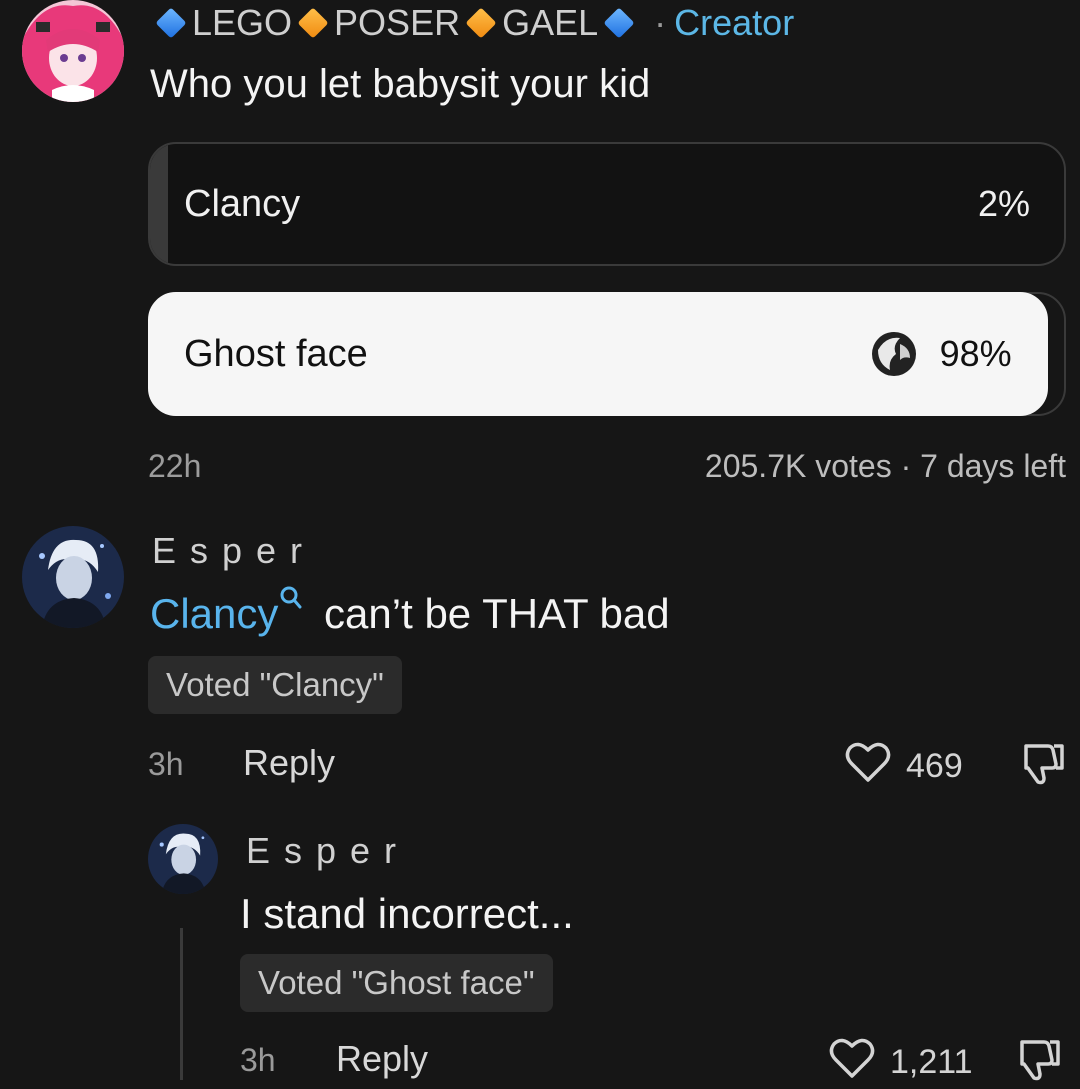  I want to click on search-icon, so click(291, 596).